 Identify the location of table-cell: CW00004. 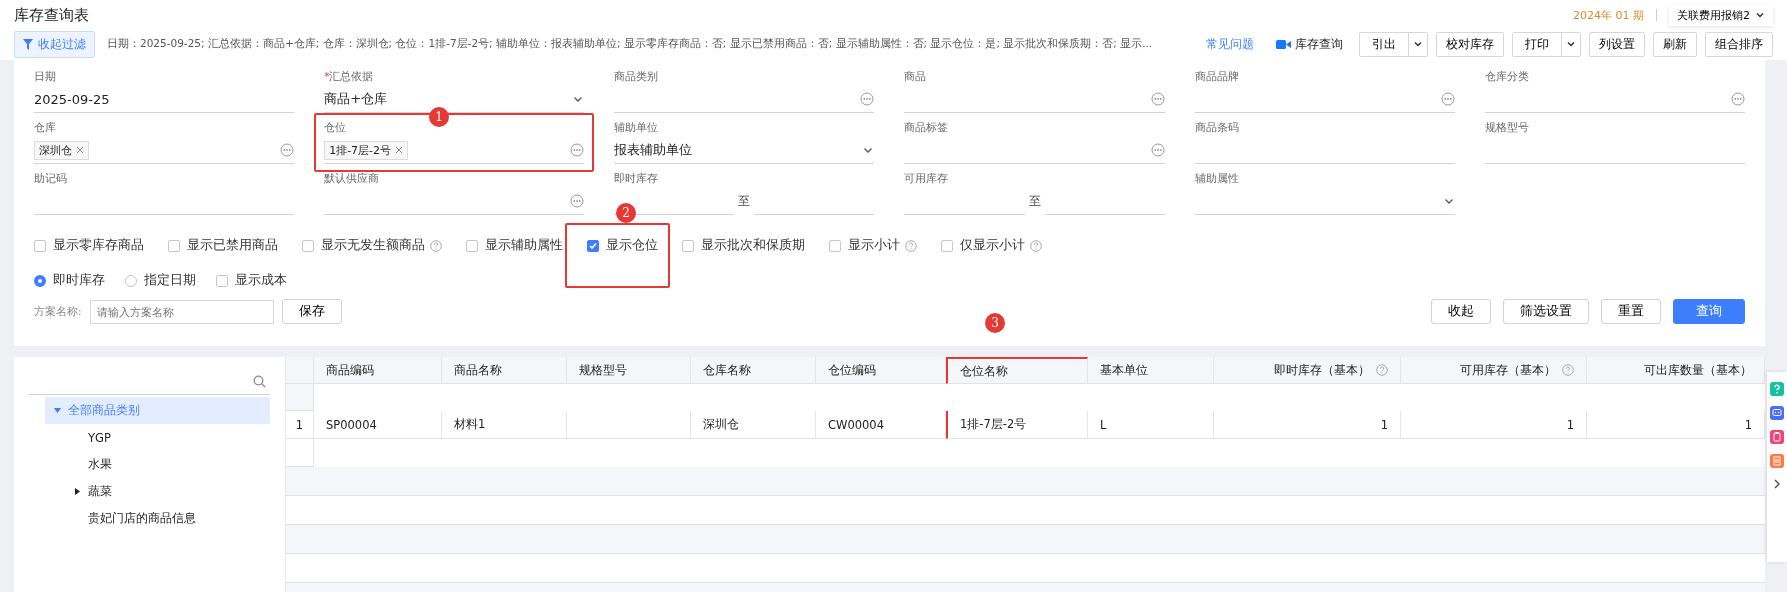
(881, 425).